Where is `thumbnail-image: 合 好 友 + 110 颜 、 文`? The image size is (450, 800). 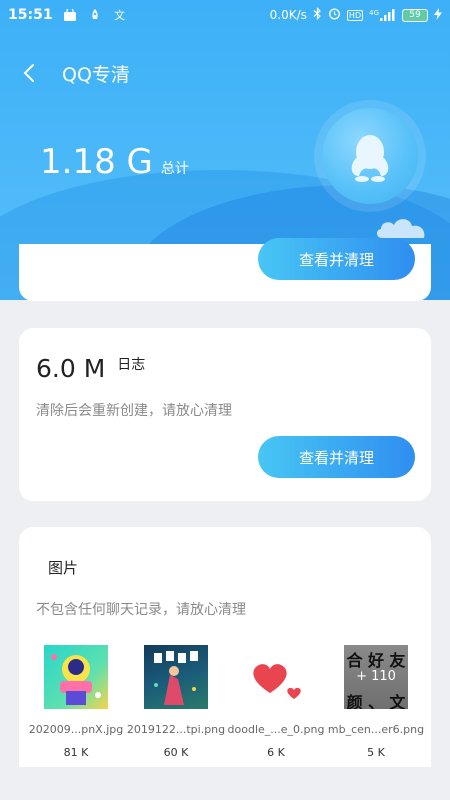 thumbnail-image: 合 好 友 + 110 颜 、 文 is located at coordinates (376, 677).